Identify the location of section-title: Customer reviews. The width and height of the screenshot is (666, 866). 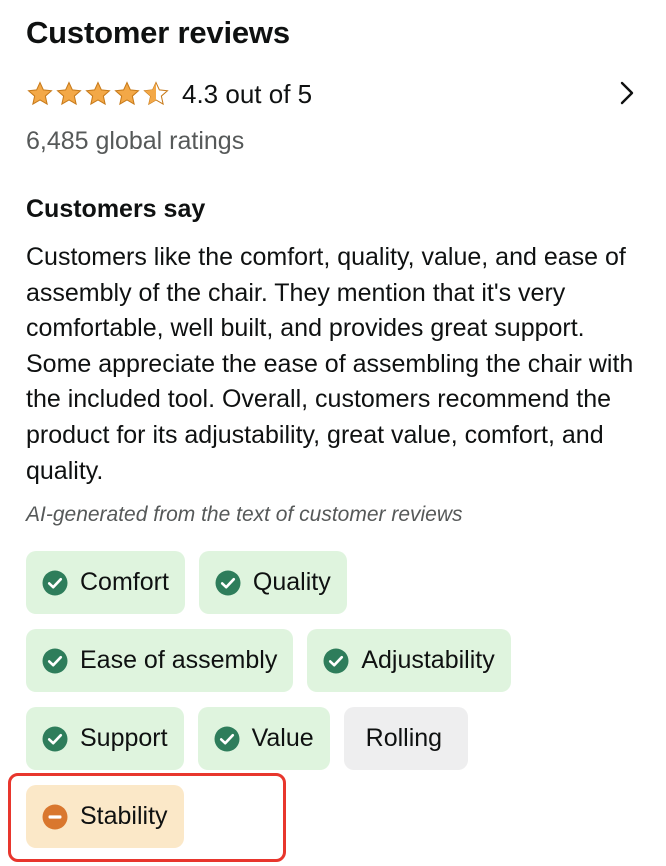
(158, 32).